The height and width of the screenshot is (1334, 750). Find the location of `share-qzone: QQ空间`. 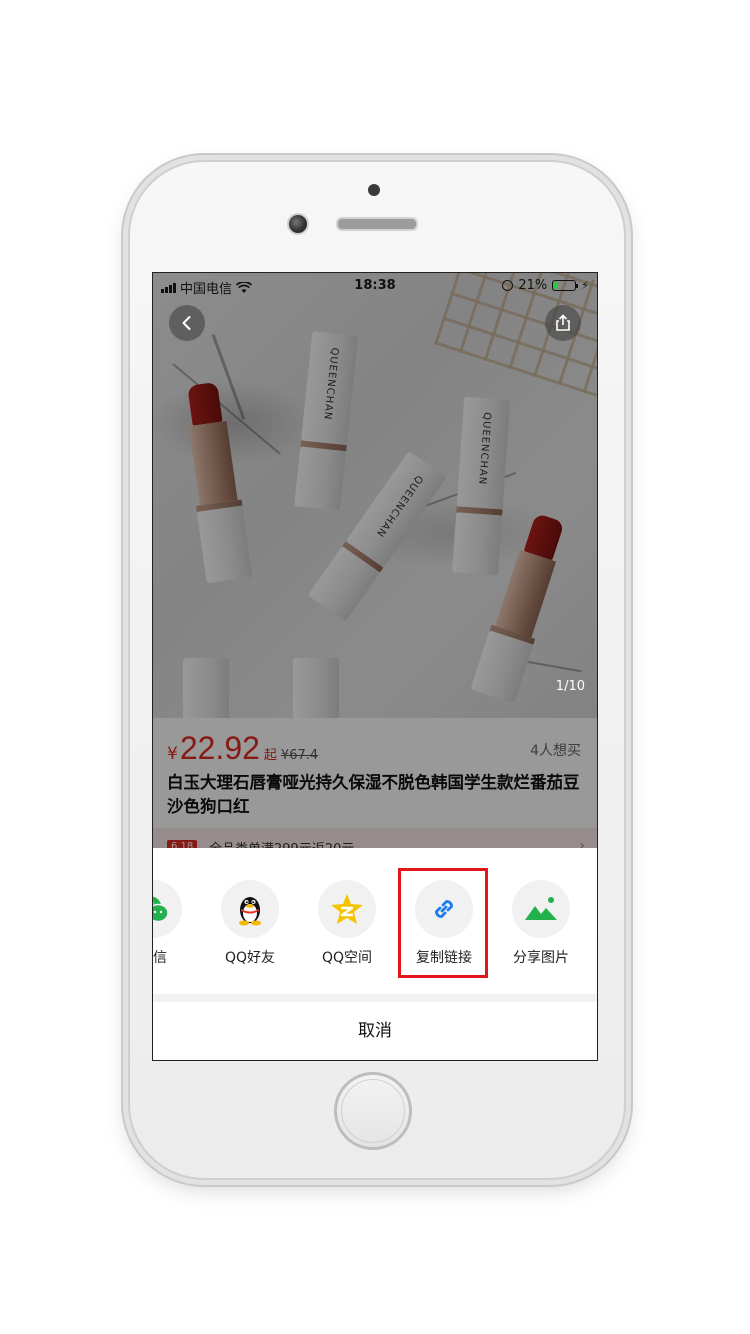

share-qzone: QQ空间 is located at coordinates (347, 923).